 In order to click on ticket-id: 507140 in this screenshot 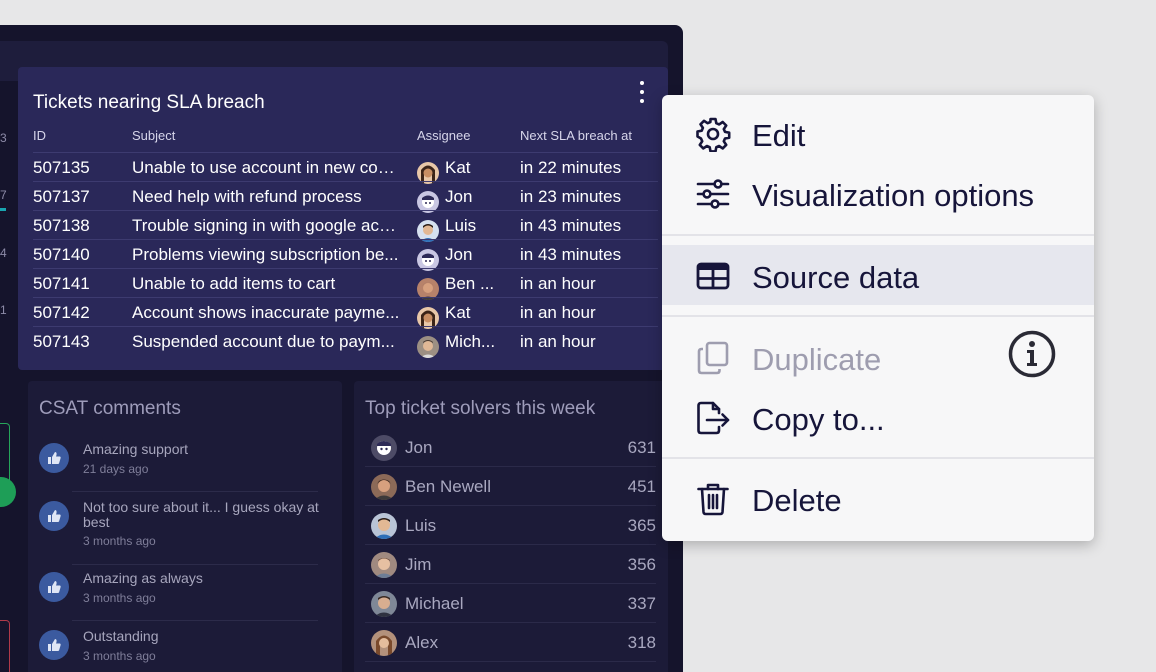, I will do `click(61, 254)`.